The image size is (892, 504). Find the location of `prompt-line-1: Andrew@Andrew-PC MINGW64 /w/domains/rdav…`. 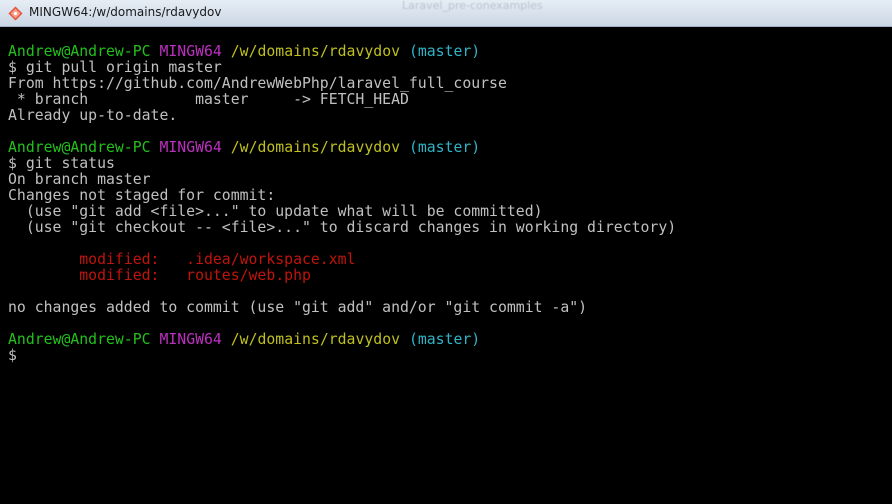

prompt-line-1: Andrew@Andrew-PC MINGW64 /w/domains/rdav… is located at coordinates (450, 52).